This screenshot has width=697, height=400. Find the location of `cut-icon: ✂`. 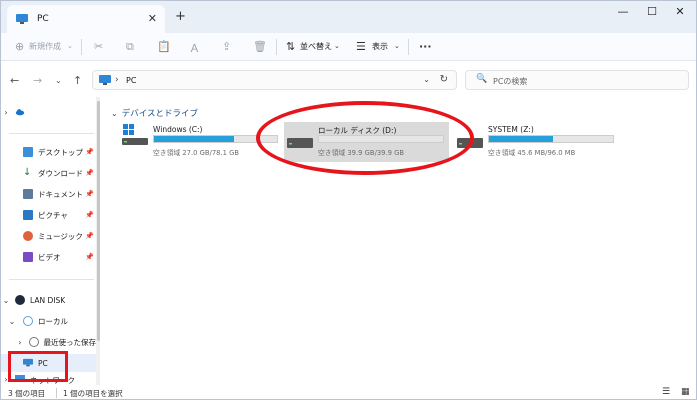

cut-icon: ✂ is located at coordinates (98, 46).